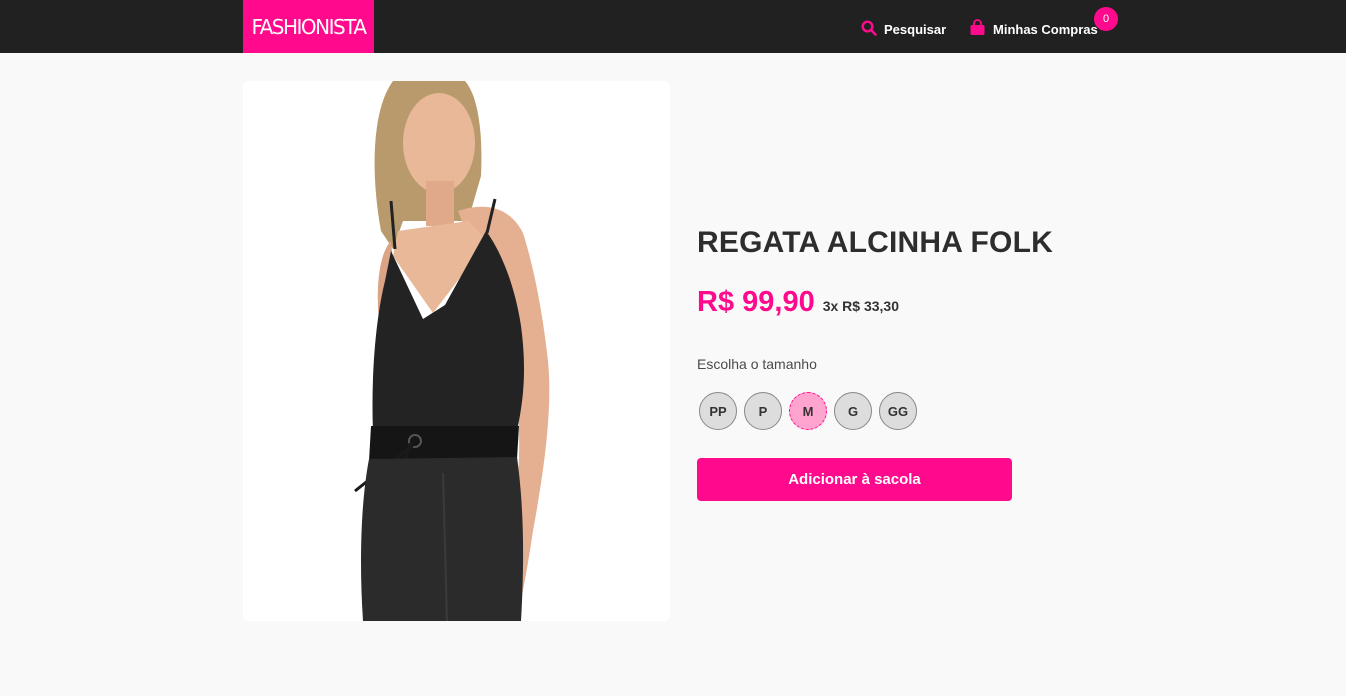 This screenshot has height=696, width=1346. What do you see at coordinates (898, 411) in the screenshot?
I see `size-option-gg: GG` at bounding box center [898, 411].